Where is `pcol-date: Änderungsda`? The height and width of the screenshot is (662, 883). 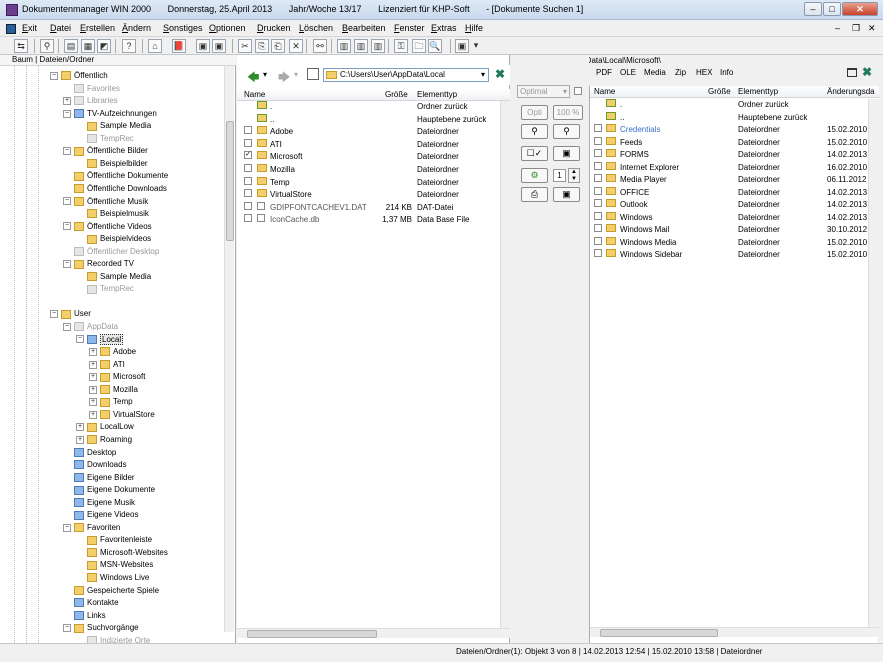
pcol-date: Änderungsda is located at coordinates (851, 92).